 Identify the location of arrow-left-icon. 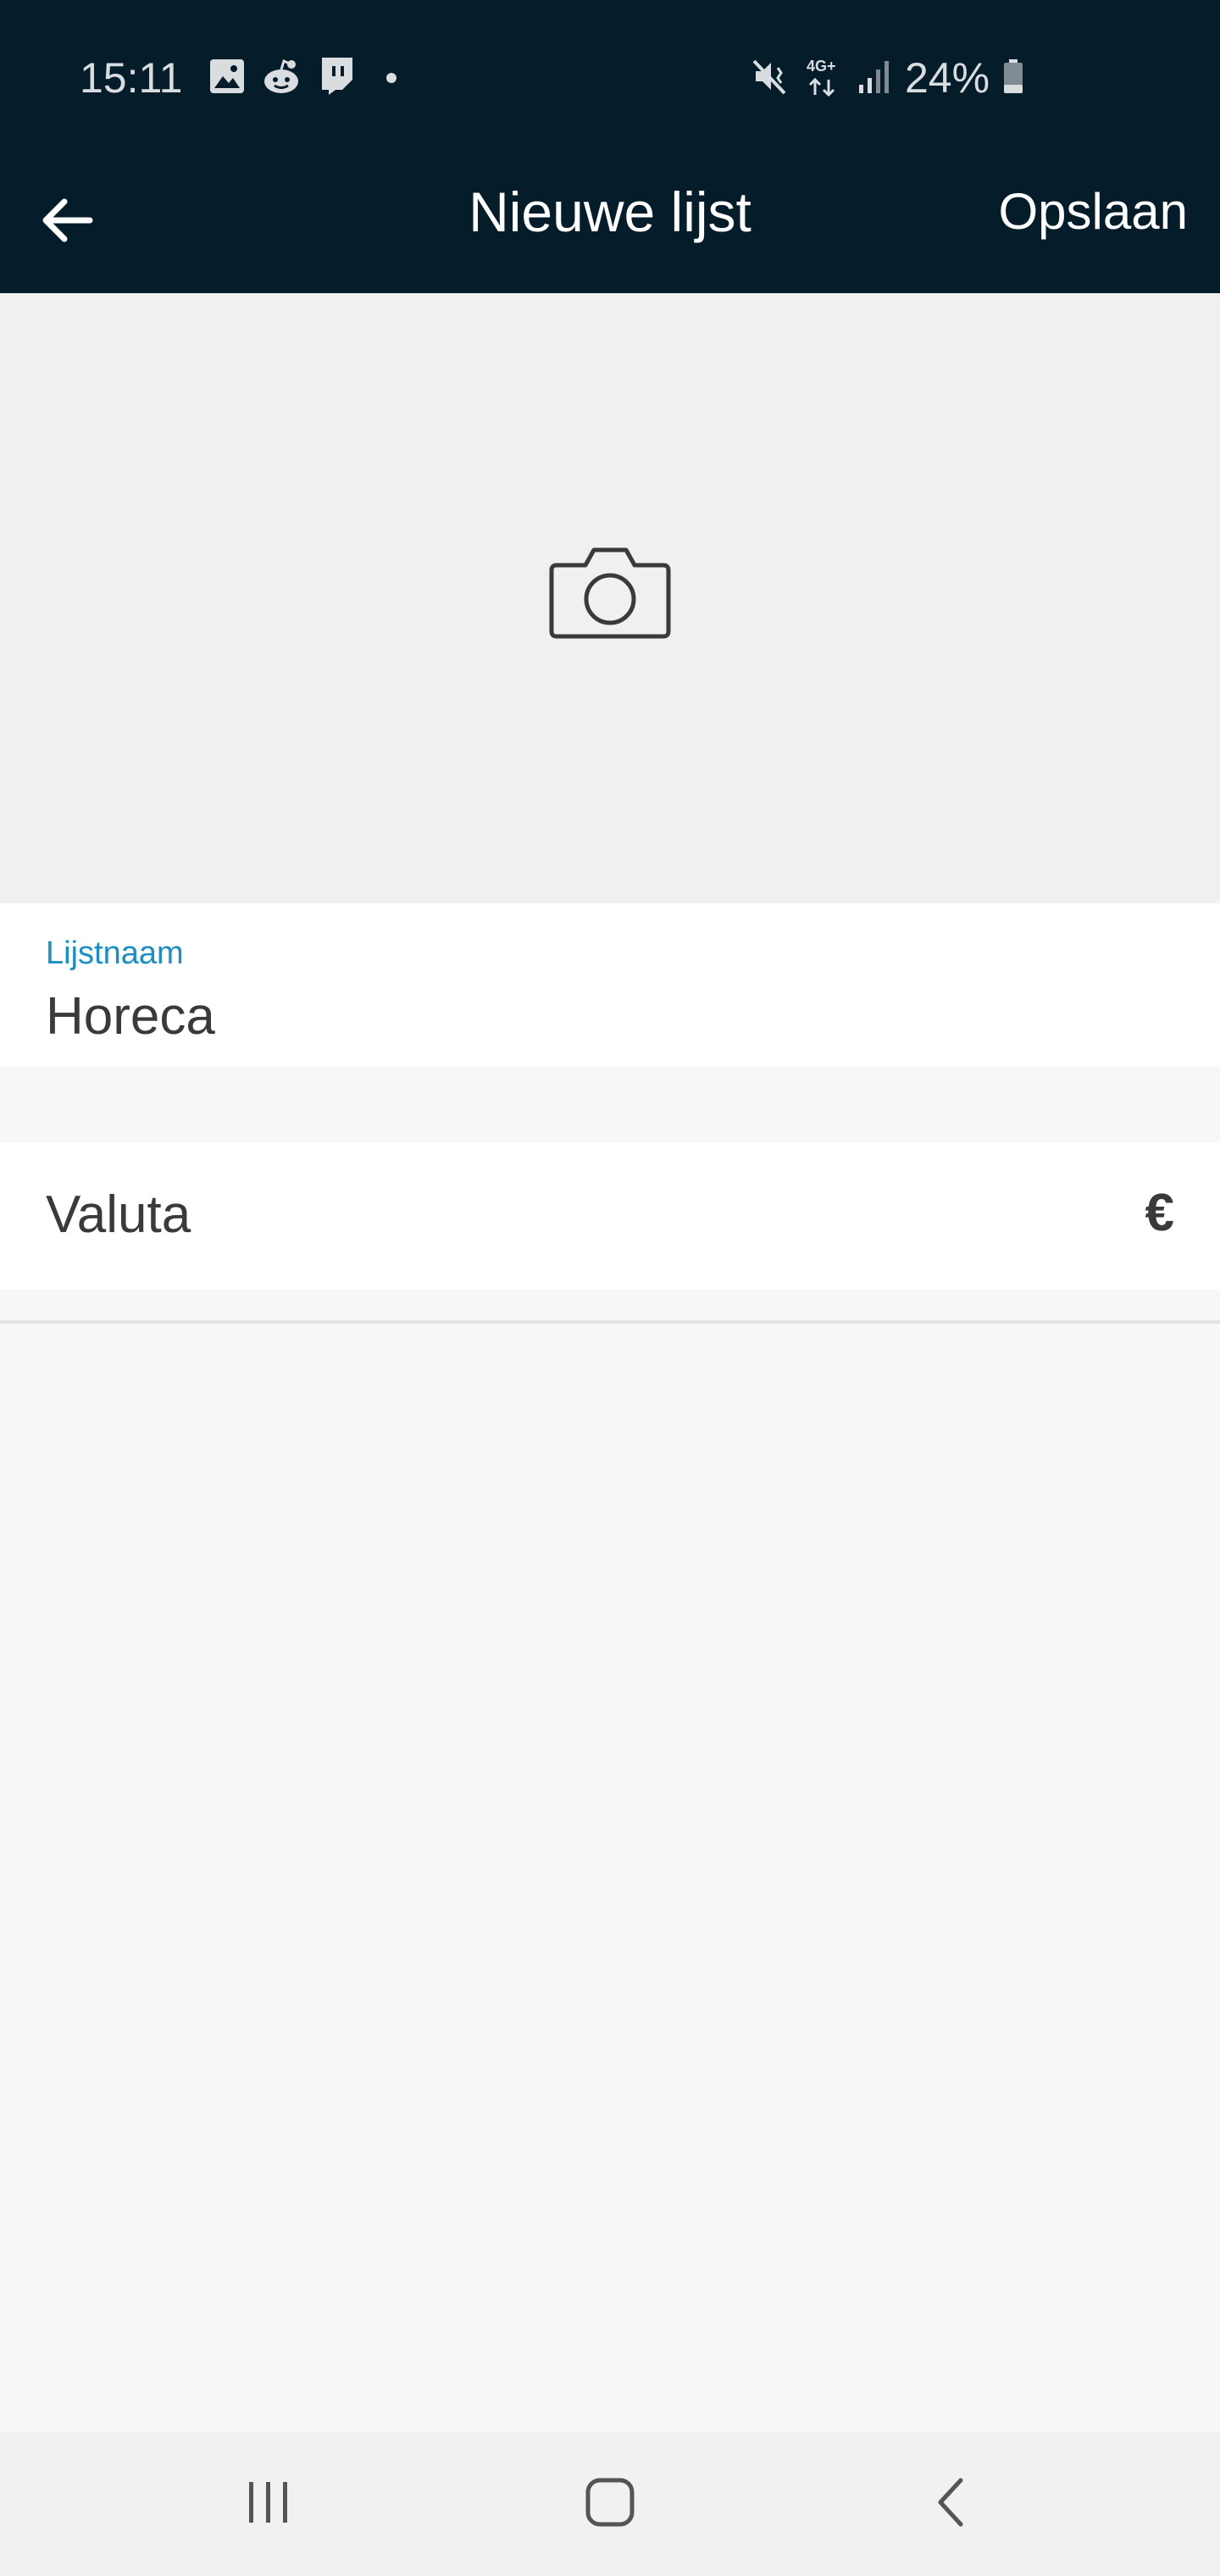
(68, 222).